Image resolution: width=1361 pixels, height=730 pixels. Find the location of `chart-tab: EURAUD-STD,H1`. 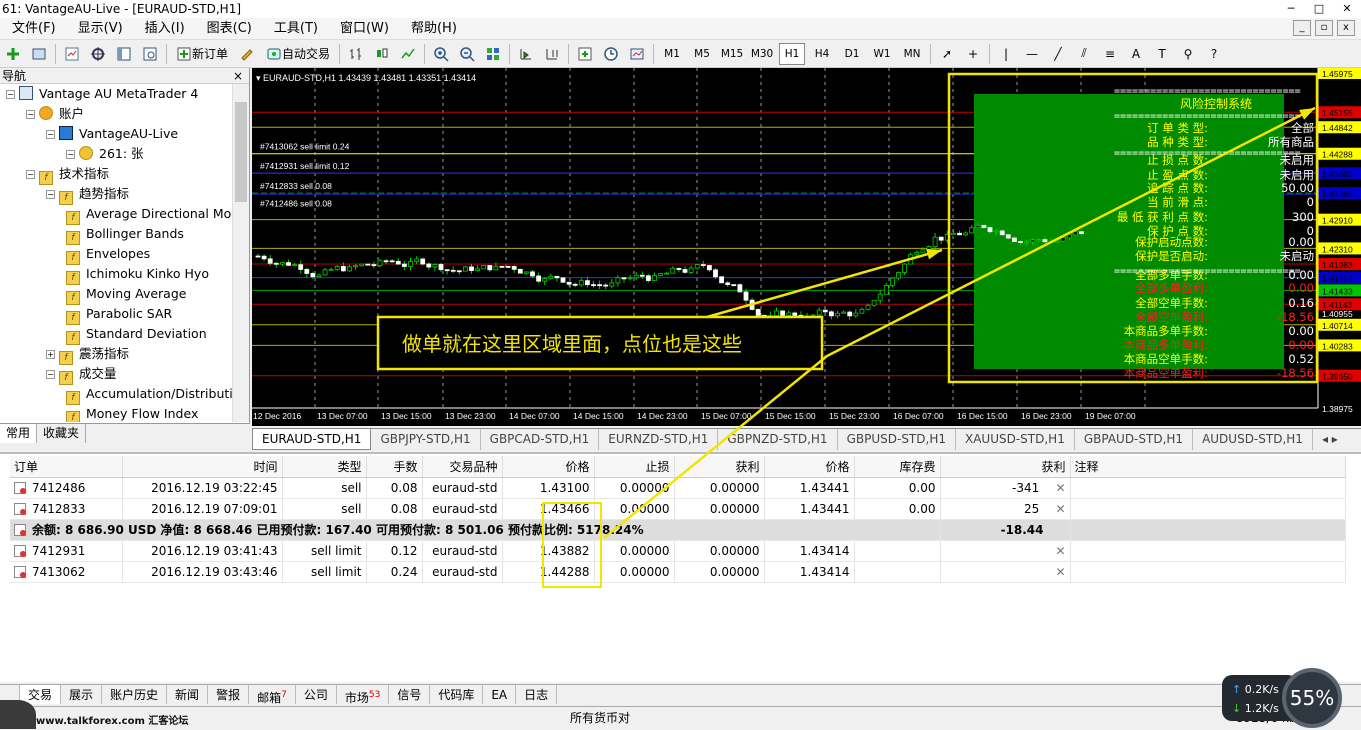

chart-tab: EURAUD-STD,H1 is located at coordinates (312, 439).